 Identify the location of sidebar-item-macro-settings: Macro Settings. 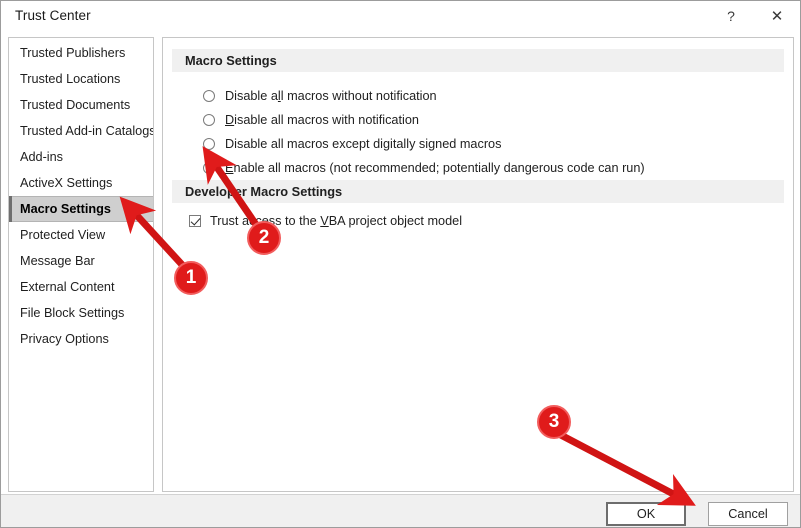
(81, 209).